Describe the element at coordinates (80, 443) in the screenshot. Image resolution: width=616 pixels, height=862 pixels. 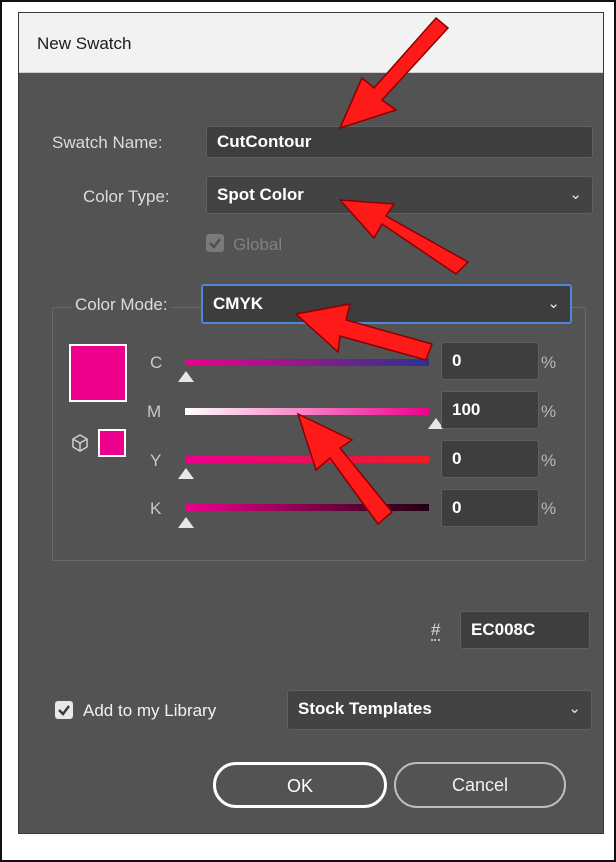
I see `cube-icon` at that location.